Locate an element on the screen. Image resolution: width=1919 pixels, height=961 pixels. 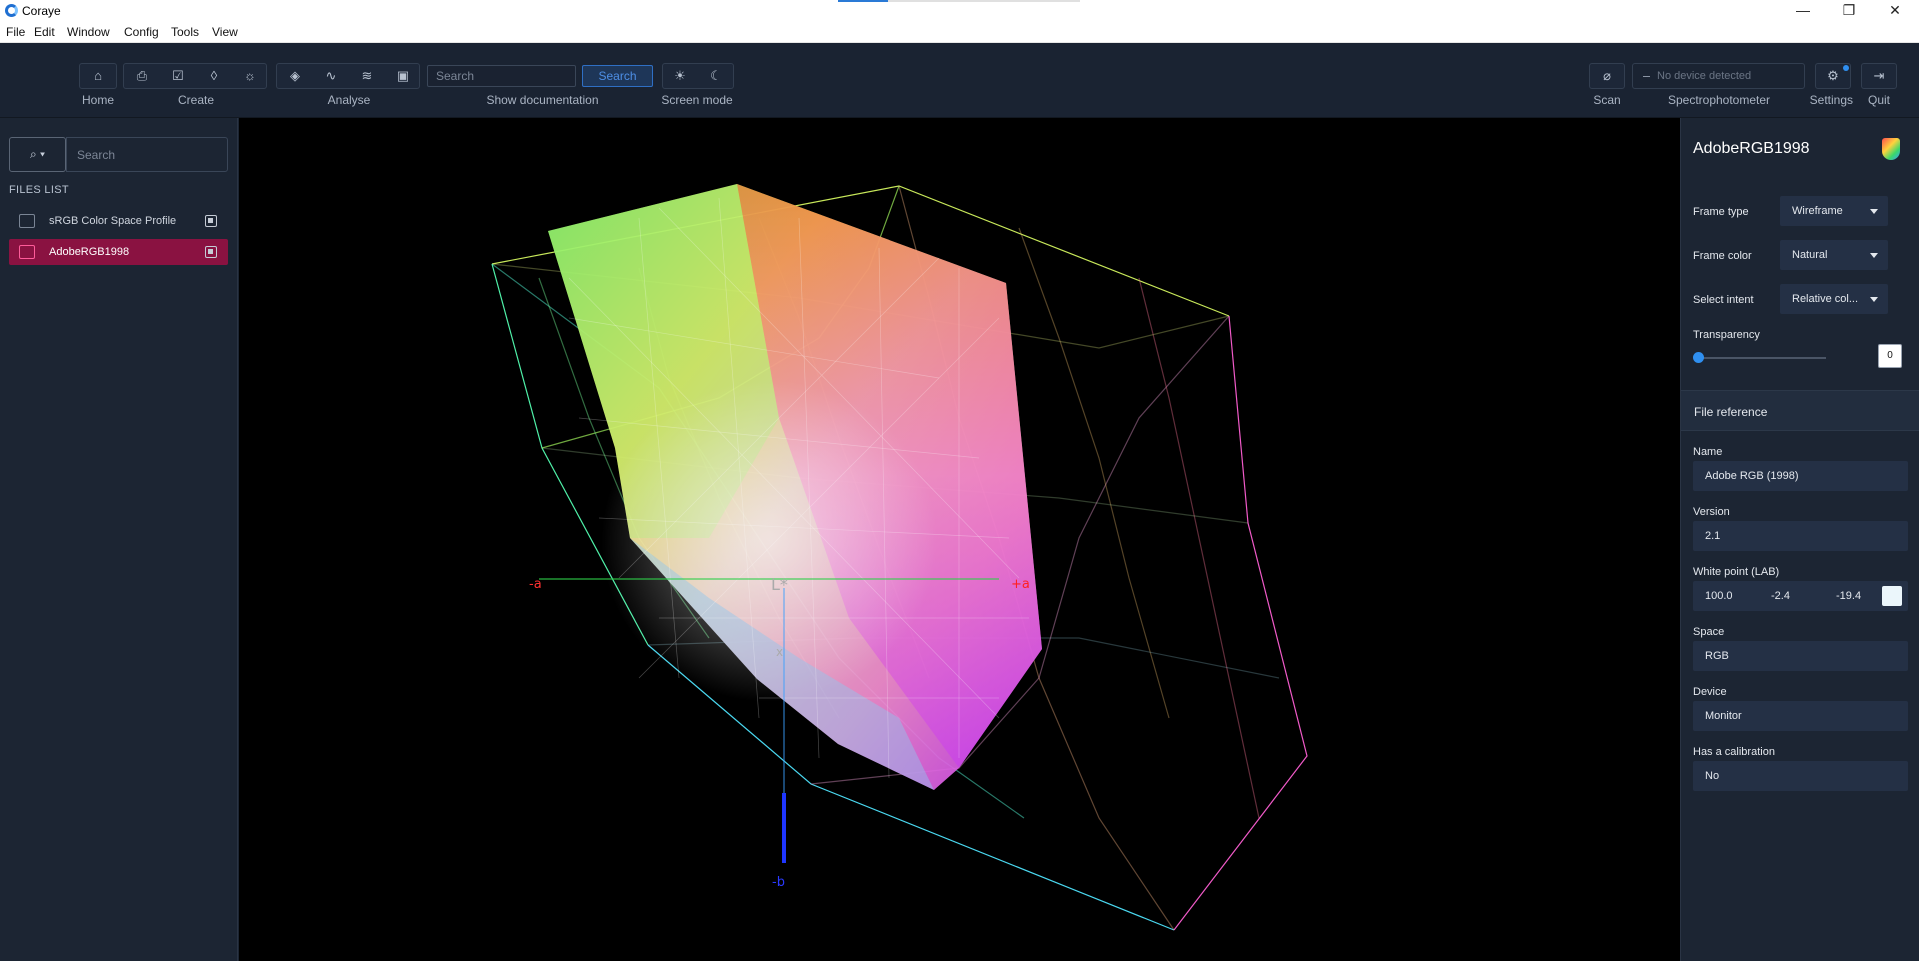
axis-label-x: x is located at coordinates (779, 652).